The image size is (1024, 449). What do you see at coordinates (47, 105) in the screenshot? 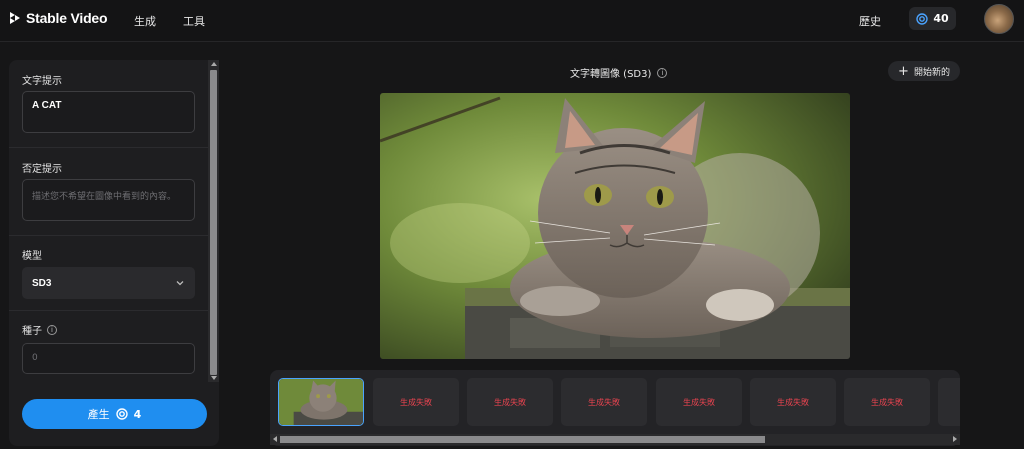
I see `prompt-value: A CAT` at bounding box center [47, 105].